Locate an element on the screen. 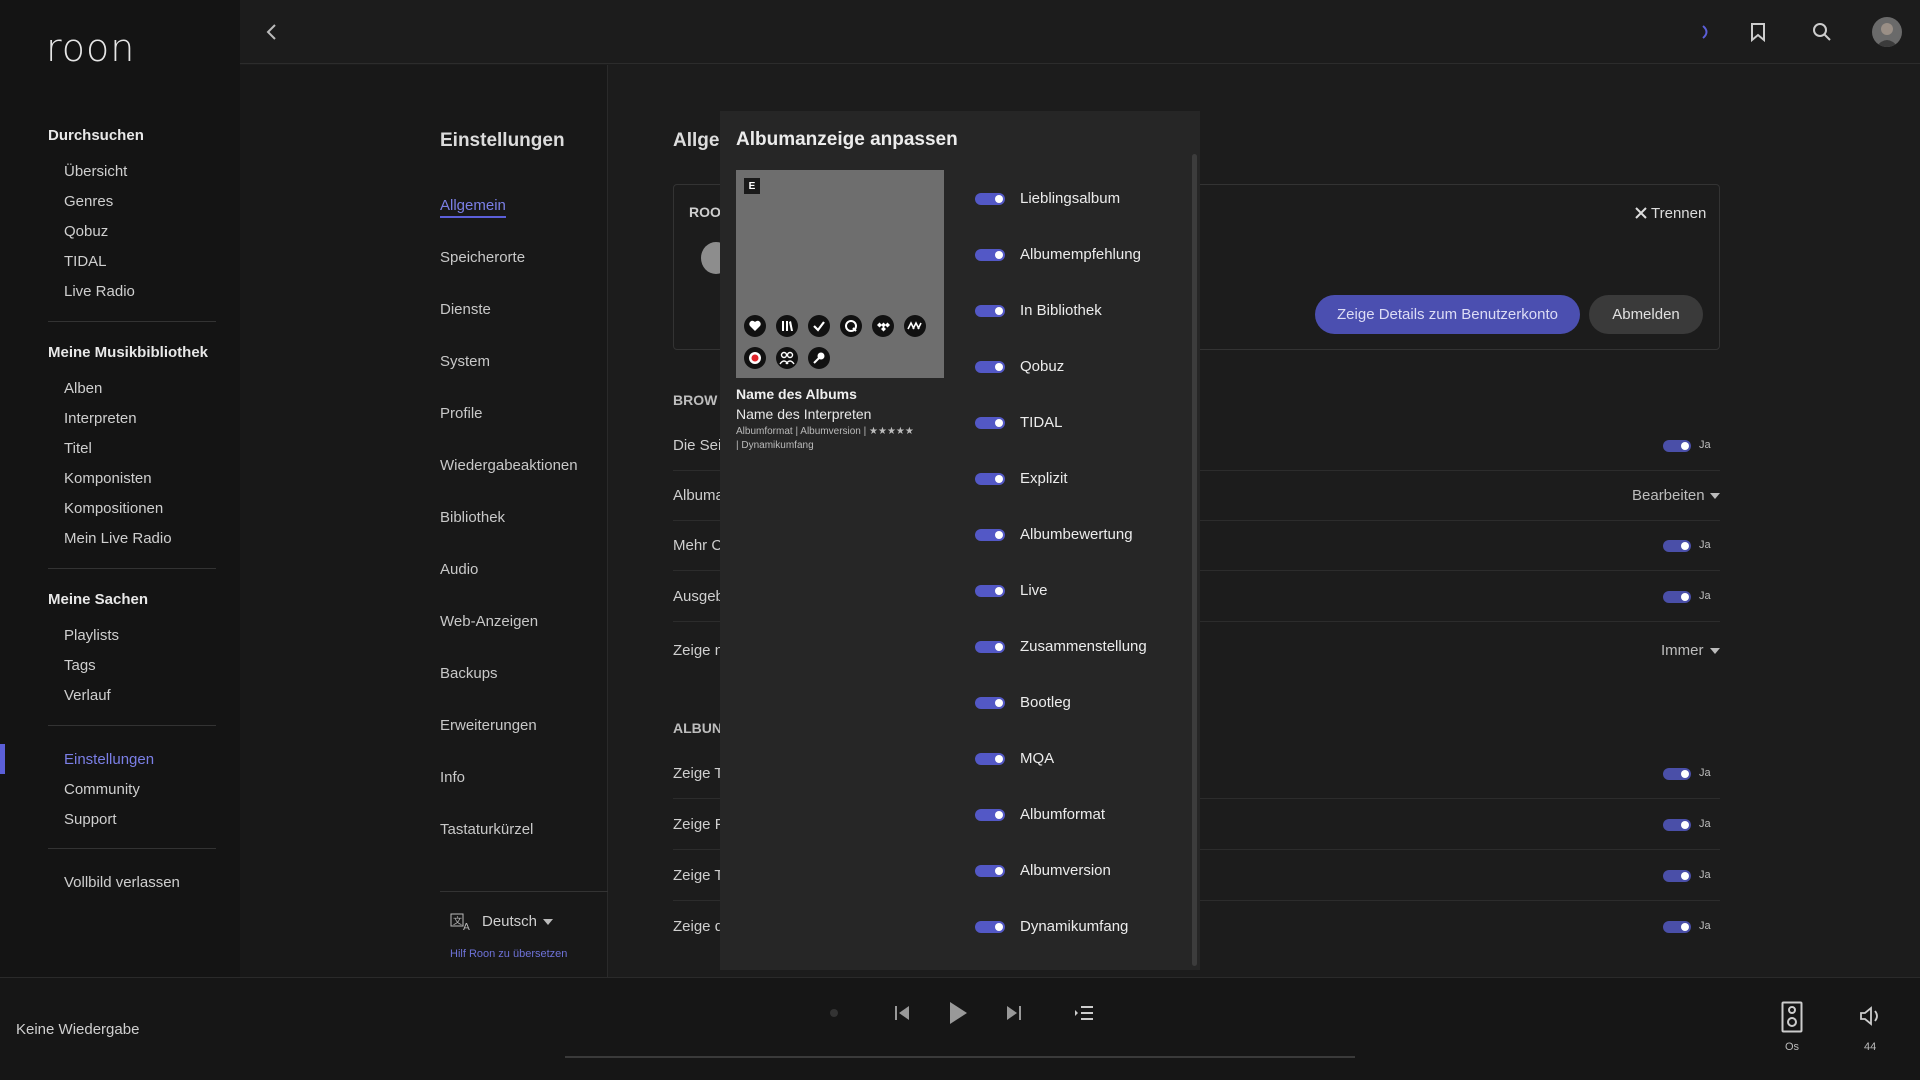  compilation-icon is located at coordinates (915, 326).